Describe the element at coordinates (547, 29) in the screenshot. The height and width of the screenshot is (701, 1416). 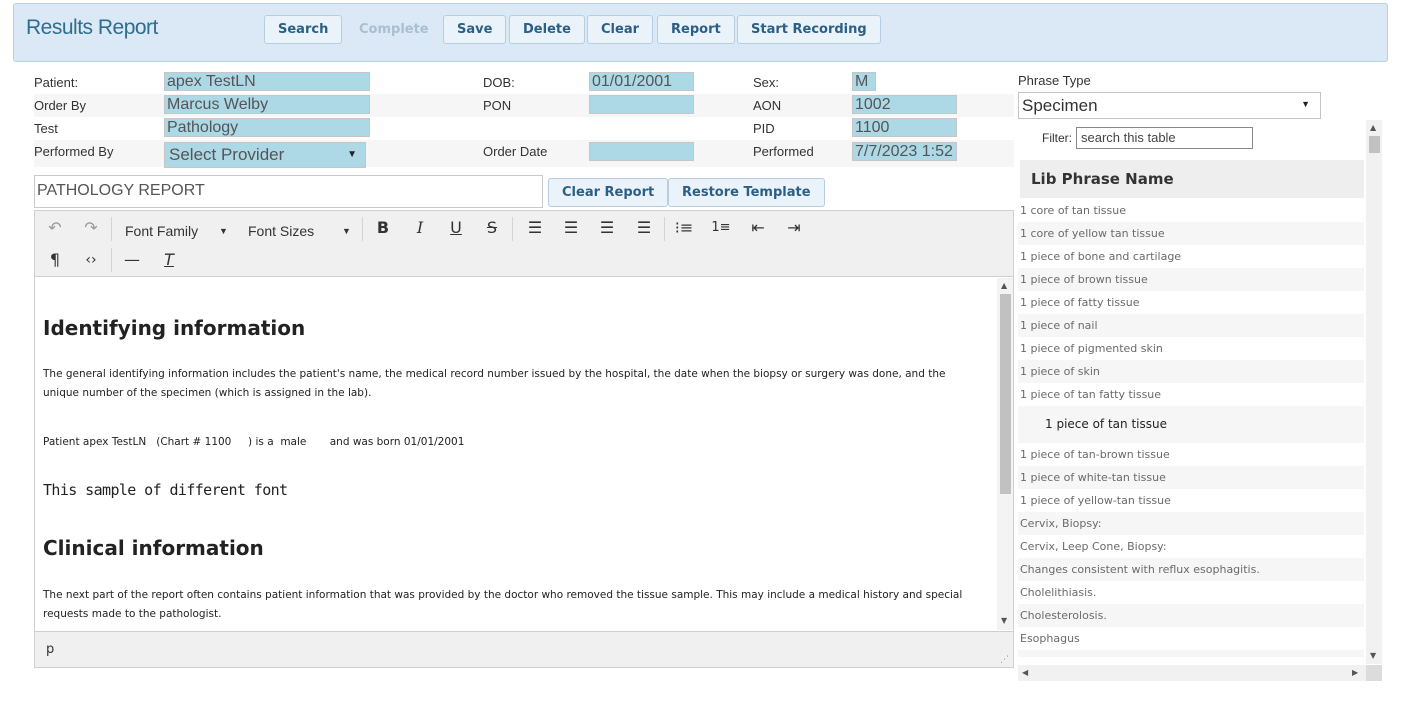
I see `delete-button: Delete` at that location.